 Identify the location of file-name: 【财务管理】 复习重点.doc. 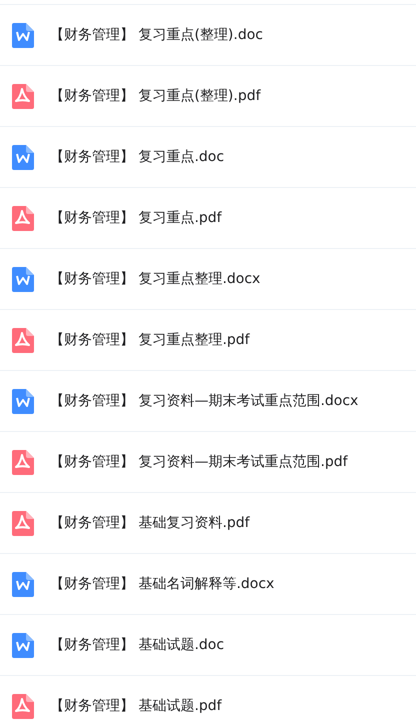
(137, 157).